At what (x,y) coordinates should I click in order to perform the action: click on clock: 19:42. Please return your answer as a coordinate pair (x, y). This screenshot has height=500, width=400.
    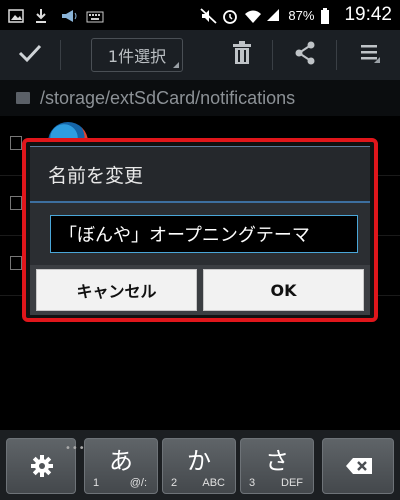
    Looking at the image, I should click on (368, 14).